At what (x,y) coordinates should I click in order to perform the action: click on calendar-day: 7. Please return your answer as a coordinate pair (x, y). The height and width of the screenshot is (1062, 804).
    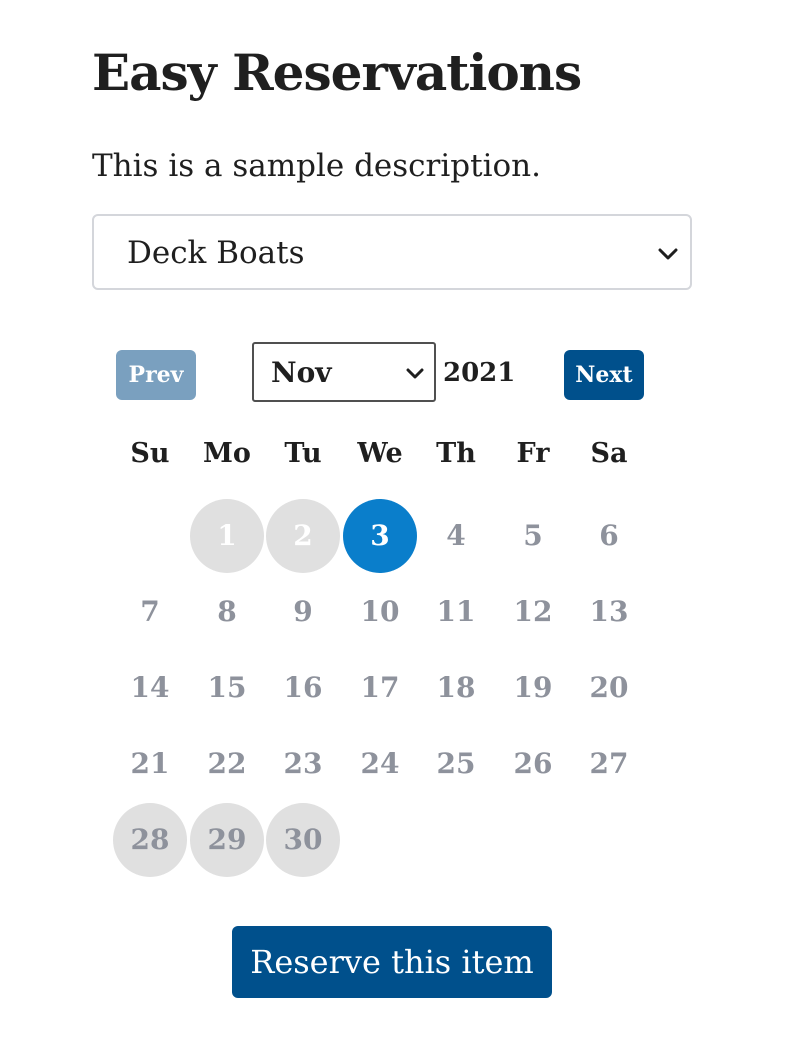
    Looking at the image, I should click on (150, 612).